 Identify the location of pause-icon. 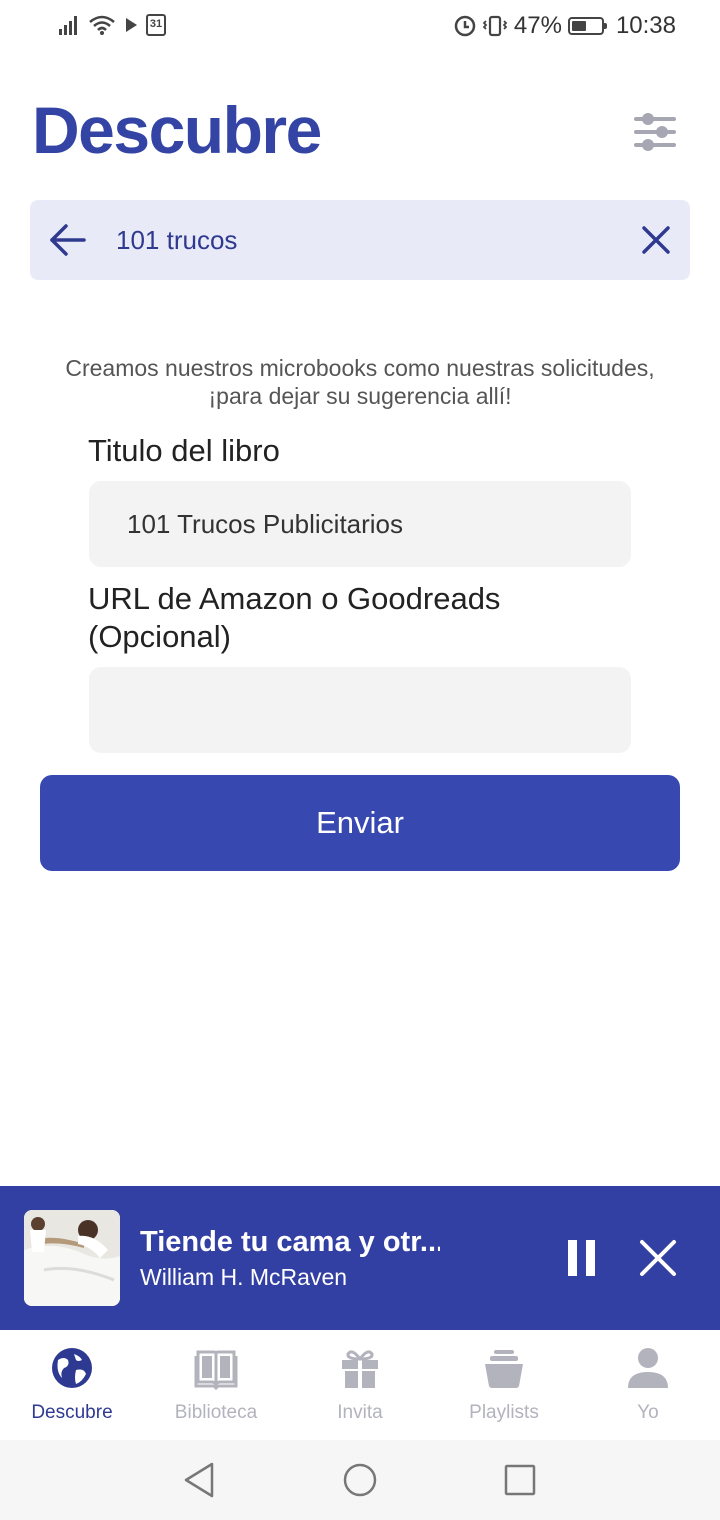
(581, 1258).